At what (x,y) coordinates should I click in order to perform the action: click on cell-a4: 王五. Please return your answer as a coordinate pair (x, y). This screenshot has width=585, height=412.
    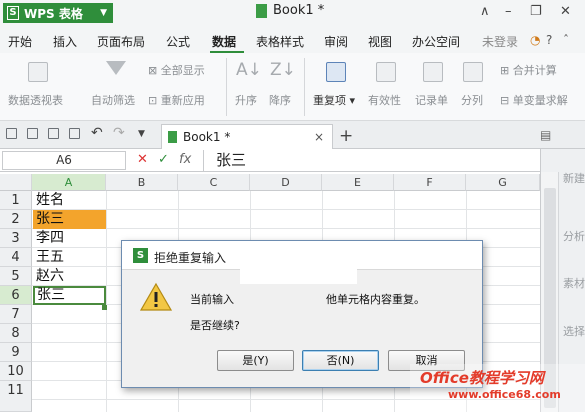
    Looking at the image, I should click on (69, 257).